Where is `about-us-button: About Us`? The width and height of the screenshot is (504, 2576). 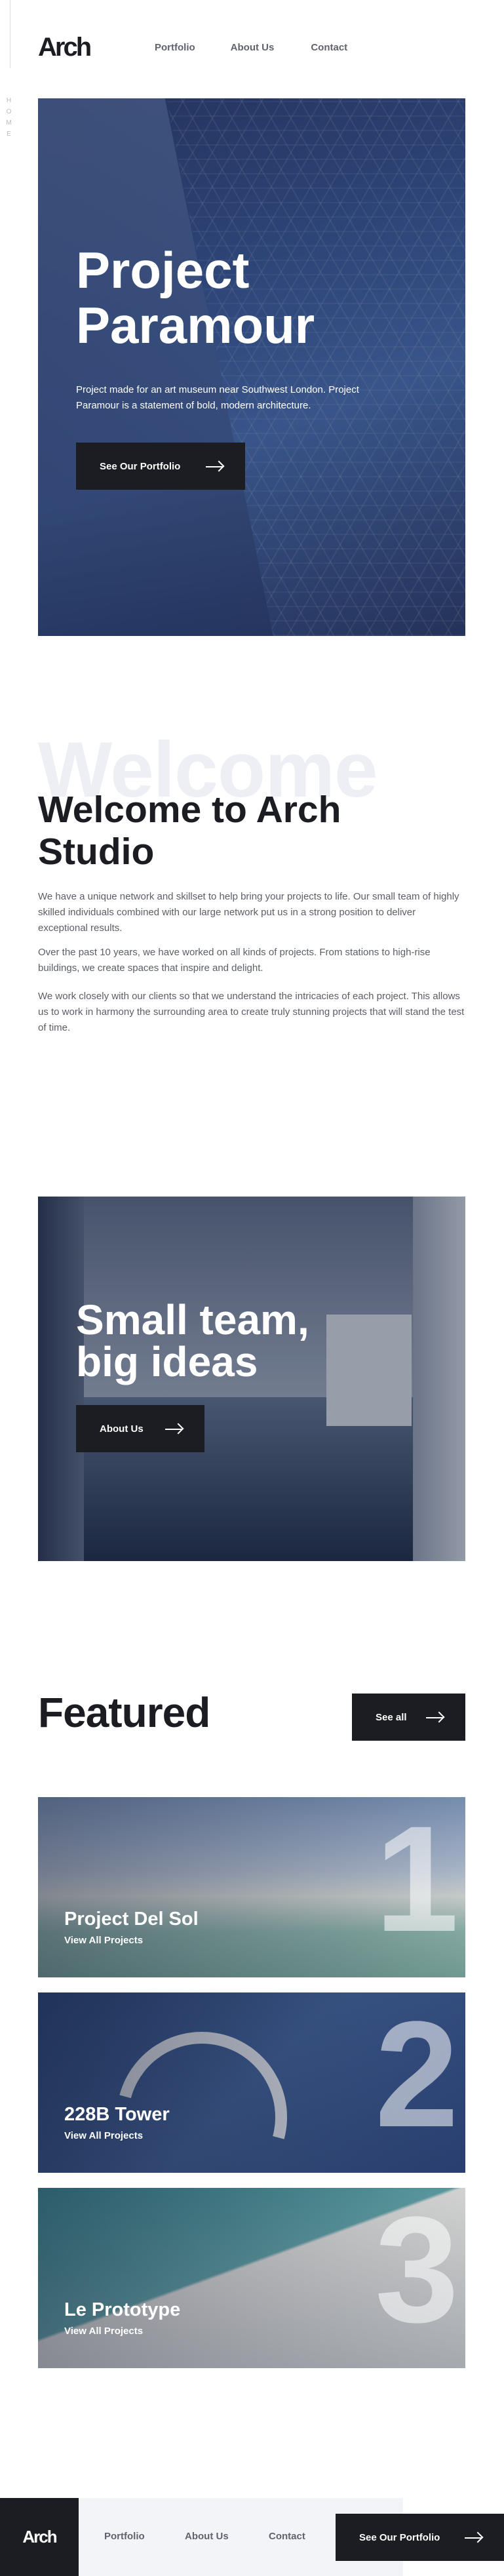
about-us-button: About Us is located at coordinates (140, 1428).